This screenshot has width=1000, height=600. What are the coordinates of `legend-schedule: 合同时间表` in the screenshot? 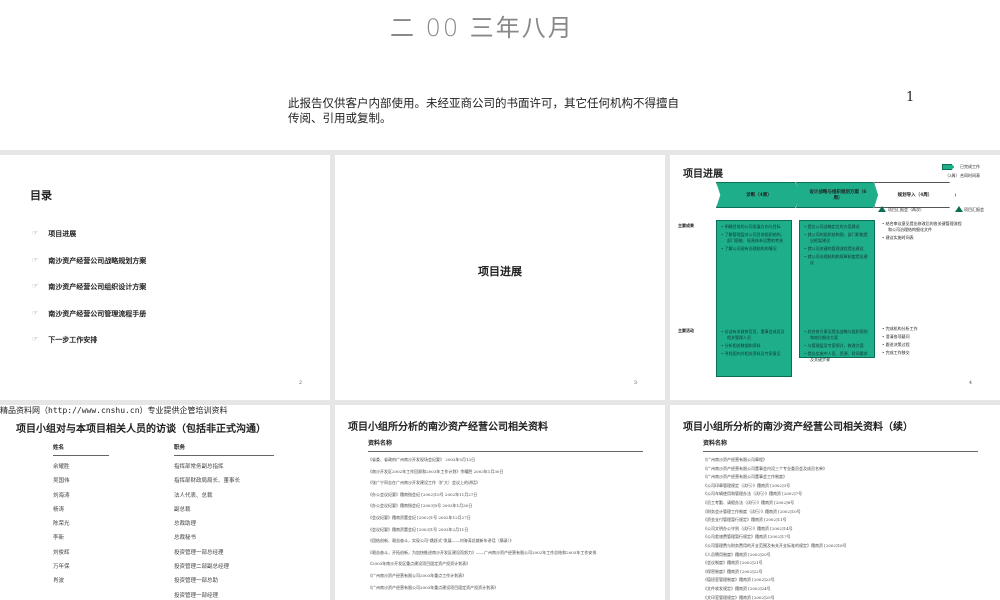 It's located at (970, 175).